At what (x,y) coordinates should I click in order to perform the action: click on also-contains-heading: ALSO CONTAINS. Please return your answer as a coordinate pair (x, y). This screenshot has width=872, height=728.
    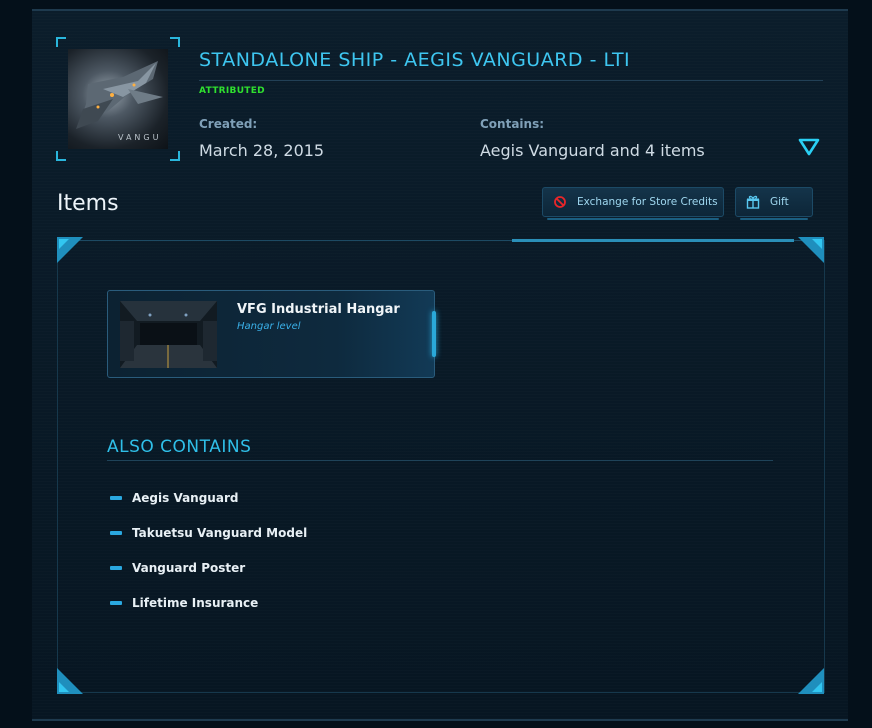
    Looking at the image, I should click on (179, 447).